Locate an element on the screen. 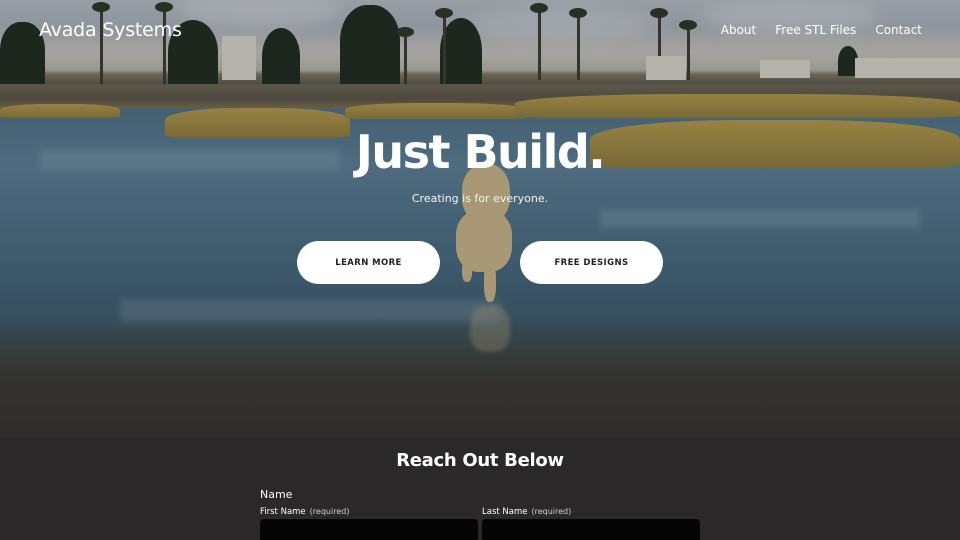 Image resolution: width=960 pixels, height=540 pixels. nav-link-contact: Contact is located at coordinates (898, 30).